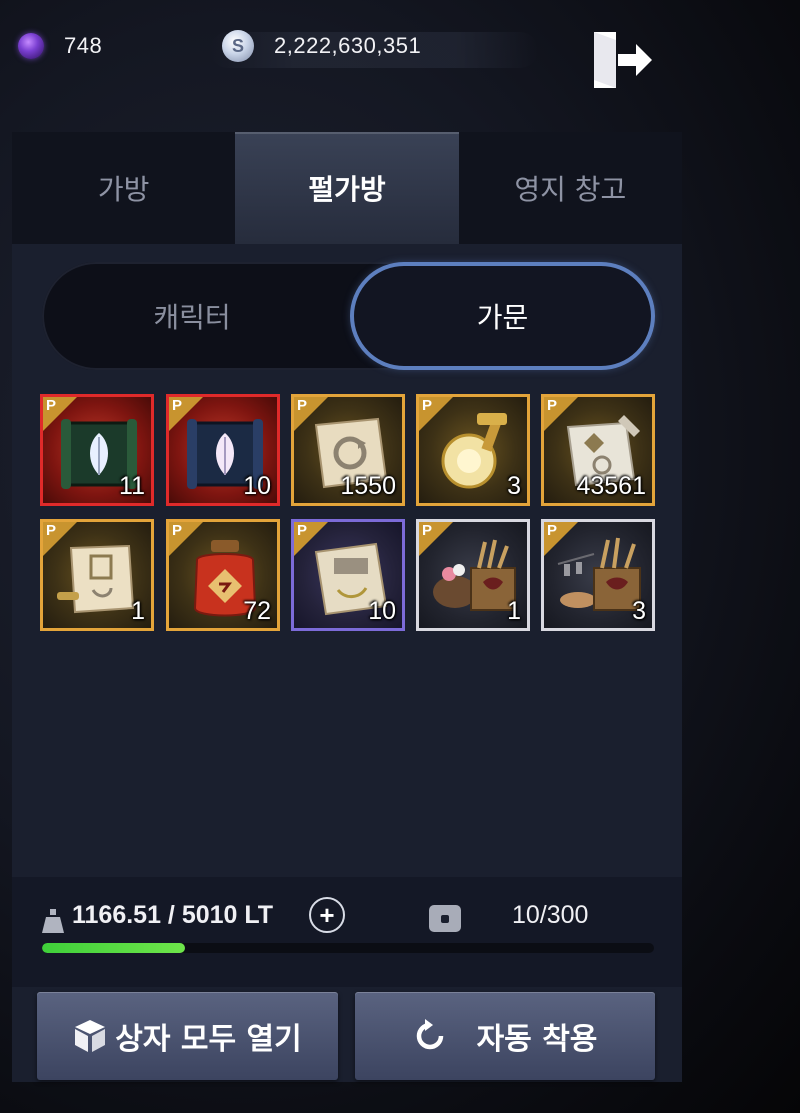 The height and width of the screenshot is (1113, 800). I want to click on scope-toggle: 캐릭터 가문, so click(349, 316).